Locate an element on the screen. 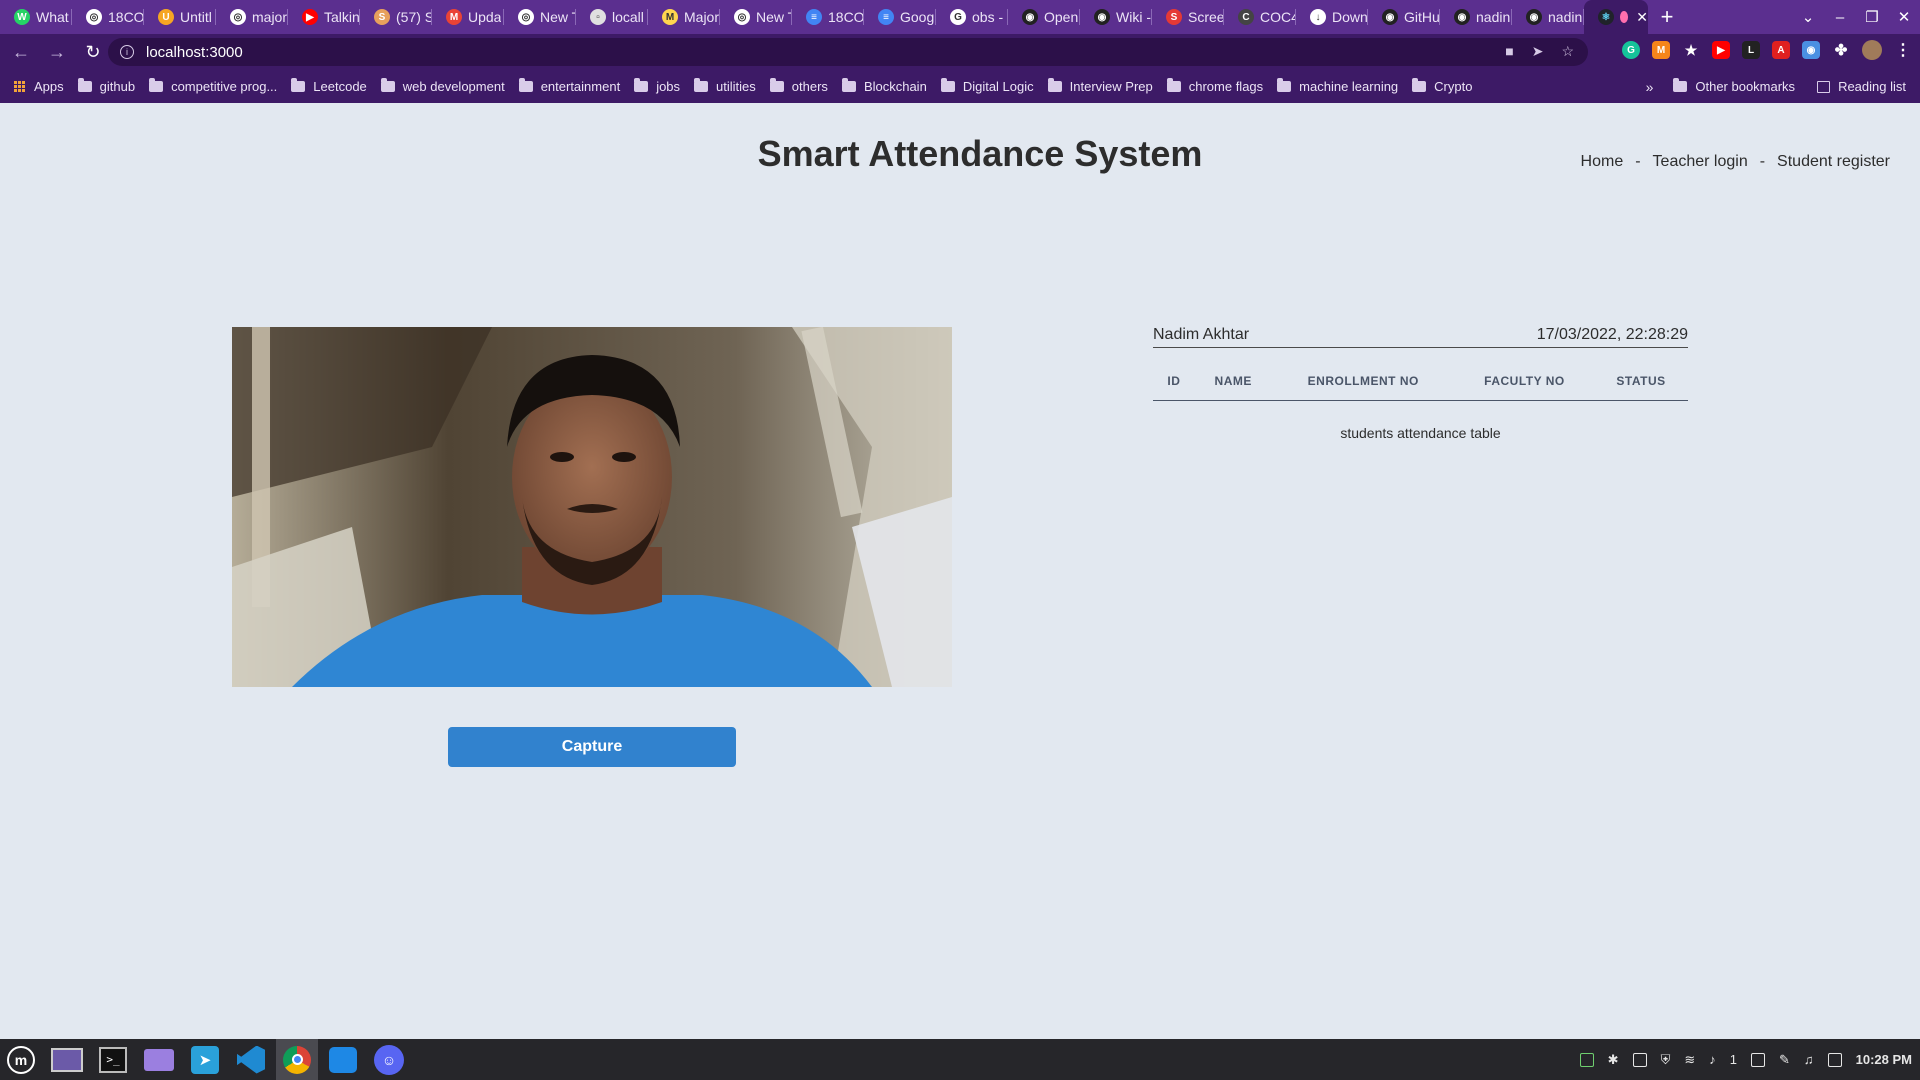 This screenshot has height=1080, width=1920. nav-home-link: Home is located at coordinates (1602, 162).